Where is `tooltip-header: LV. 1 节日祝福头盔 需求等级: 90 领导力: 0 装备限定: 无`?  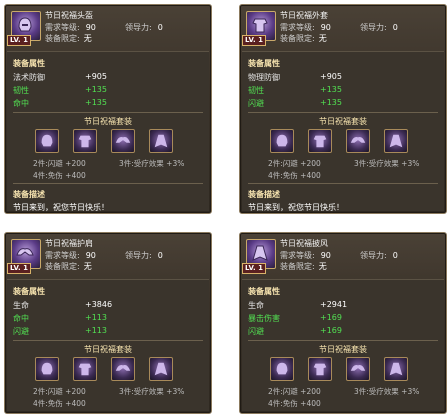
tooltip-header: LV. 1 节日祝福头盔 需求等级: 90 领导力: 0 装备限定: 无 is located at coordinates (108, 27).